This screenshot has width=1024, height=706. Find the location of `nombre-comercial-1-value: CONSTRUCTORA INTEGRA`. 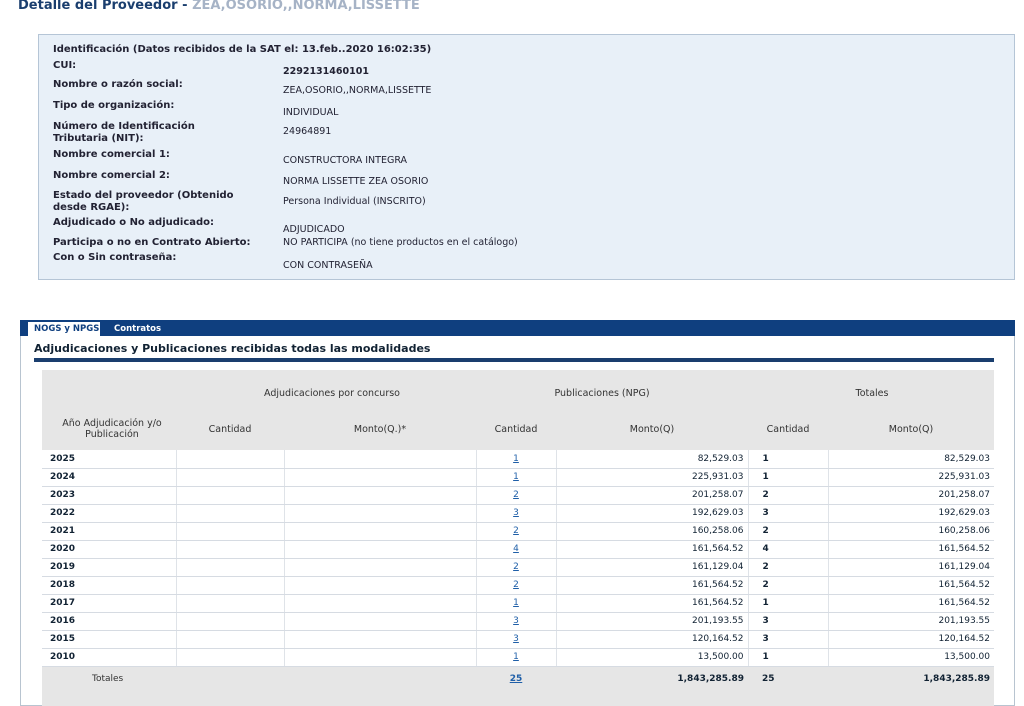

nombre-comercial-1-value: CONSTRUCTORA INTEGRA is located at coordinates (345, 160).